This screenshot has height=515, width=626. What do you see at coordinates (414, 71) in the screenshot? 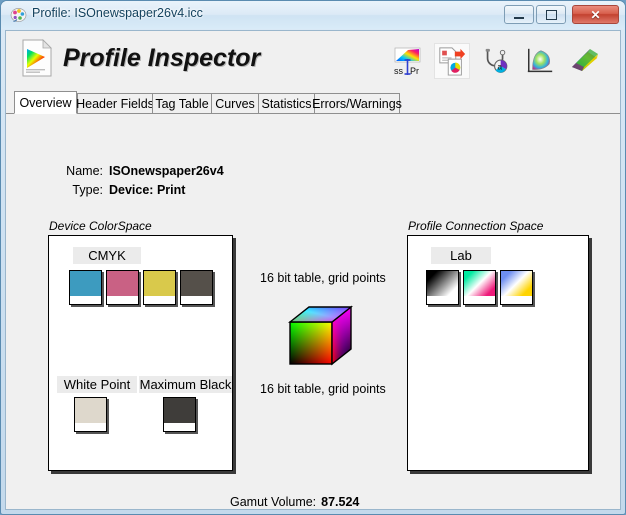
I see `svg-text: Pr` at bounding box center [414, 71].